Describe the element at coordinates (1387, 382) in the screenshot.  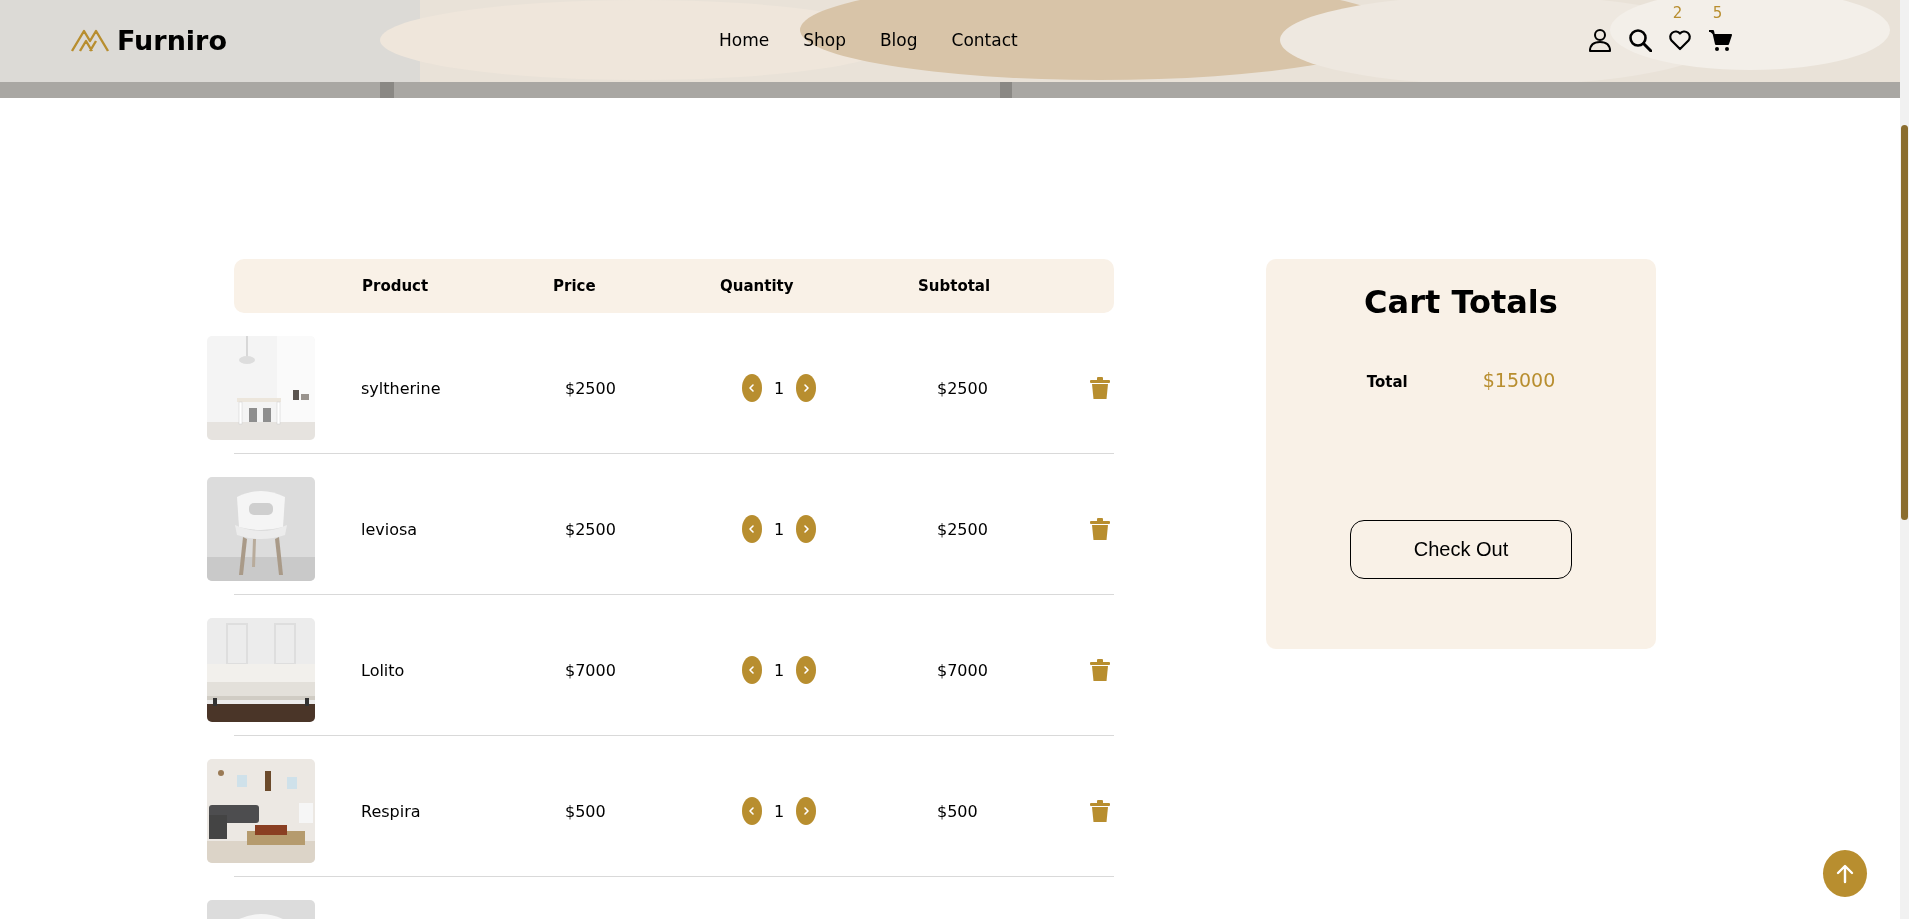
I see `total-label: Total` at that location.